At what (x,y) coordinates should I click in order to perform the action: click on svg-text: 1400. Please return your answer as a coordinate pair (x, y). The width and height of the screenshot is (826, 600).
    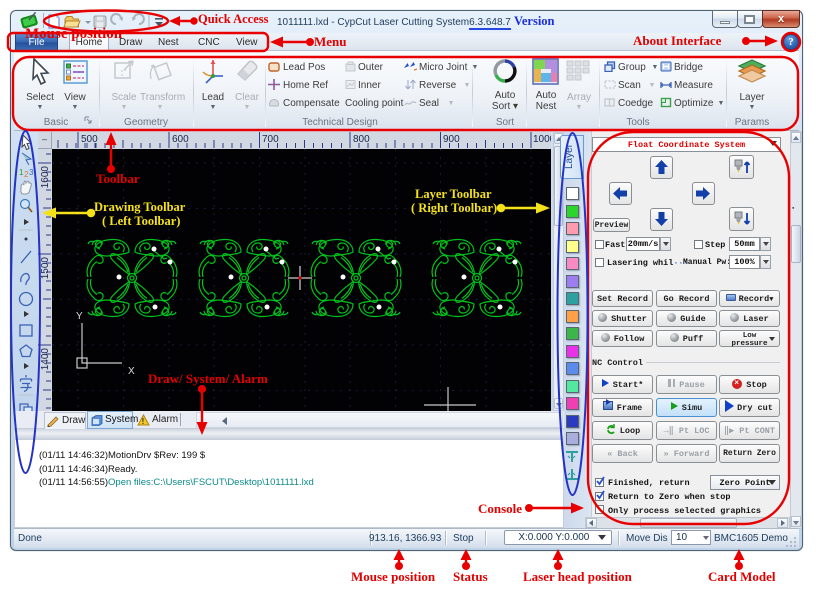
    Looking at the image, I should click on (45, 359).